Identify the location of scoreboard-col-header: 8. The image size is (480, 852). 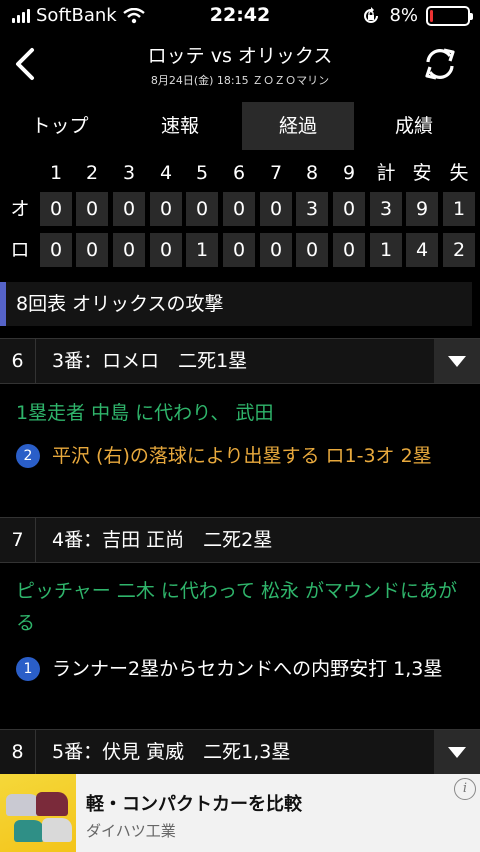
(312, 173).